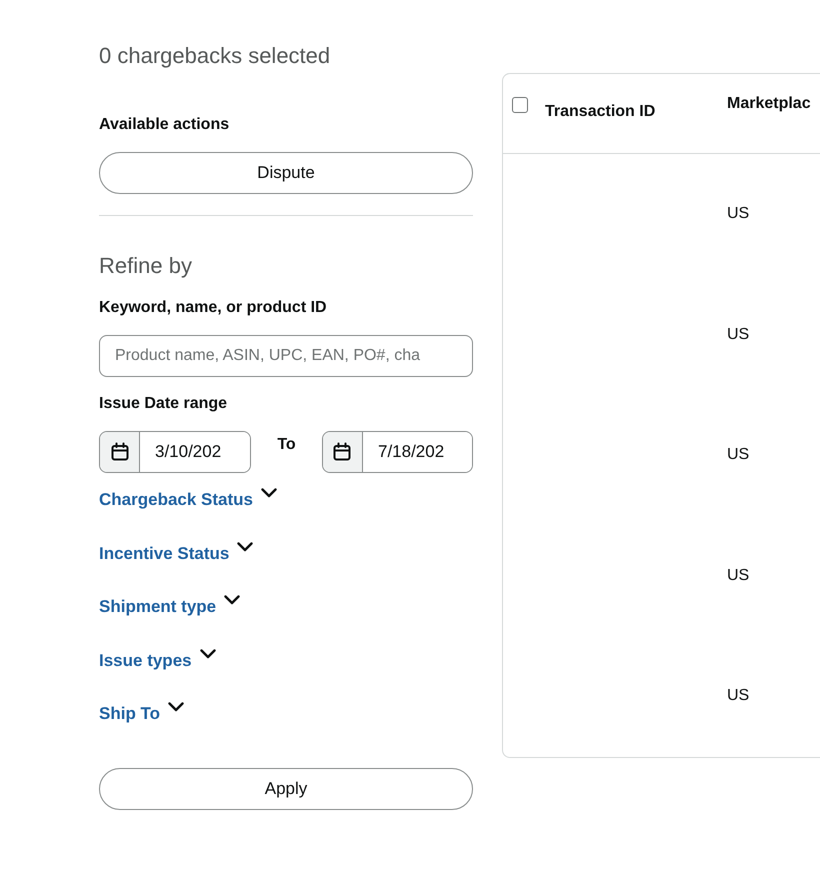  Describe the element at coordinates (175, 452) in the screenshot. I see `date-field: 3/10/202` at that location.